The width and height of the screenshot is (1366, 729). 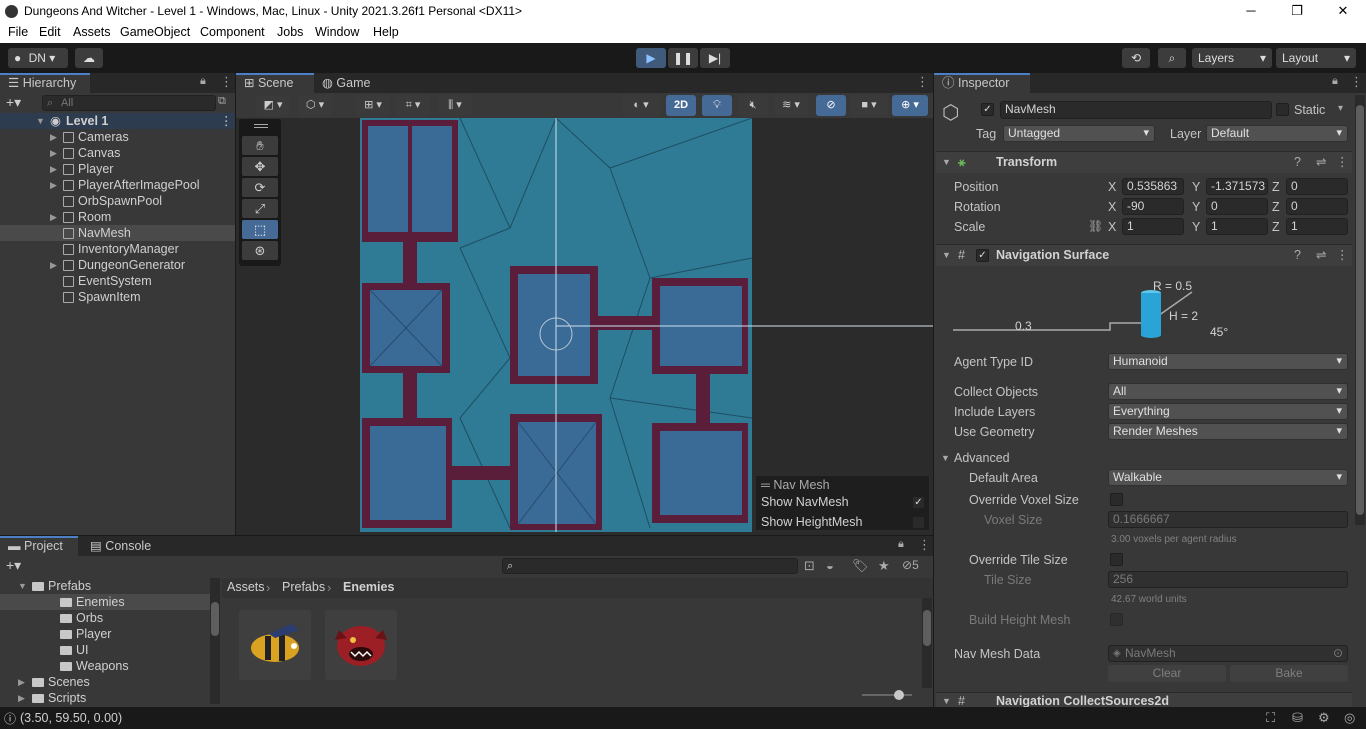 What do you see at coordinates (683, 58) in the screenshot?
I see `pause-button: ❚❚` at bounding box center [683, 58].